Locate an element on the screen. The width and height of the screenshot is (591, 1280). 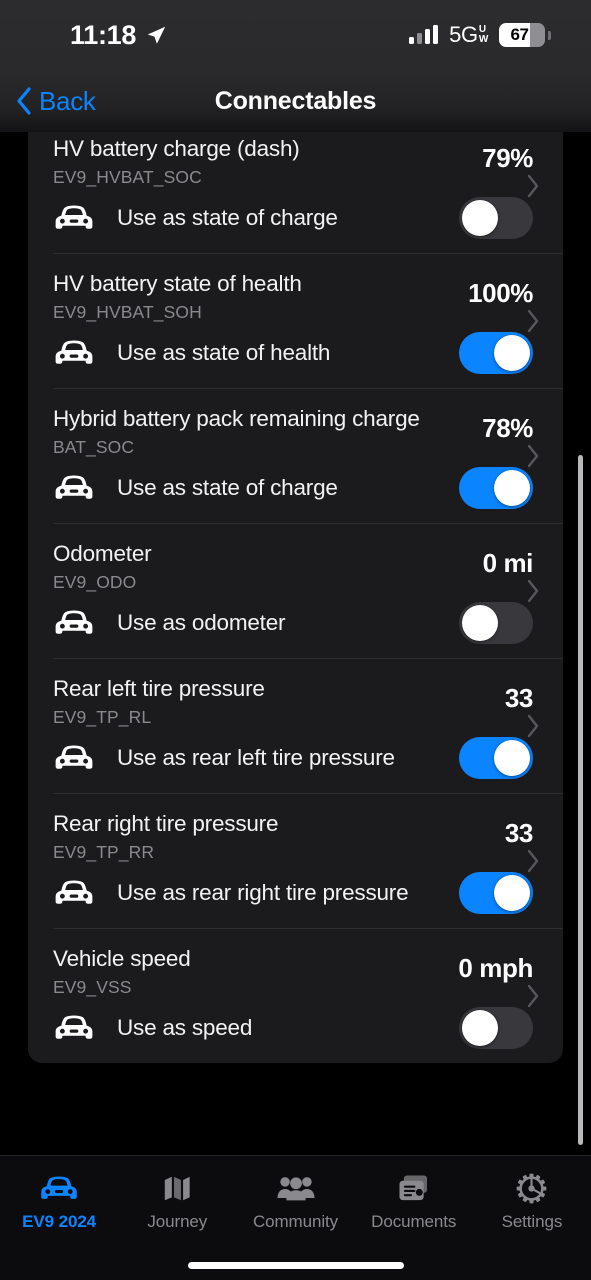
row-value: 0 mi is located at coordinates (508, 563).